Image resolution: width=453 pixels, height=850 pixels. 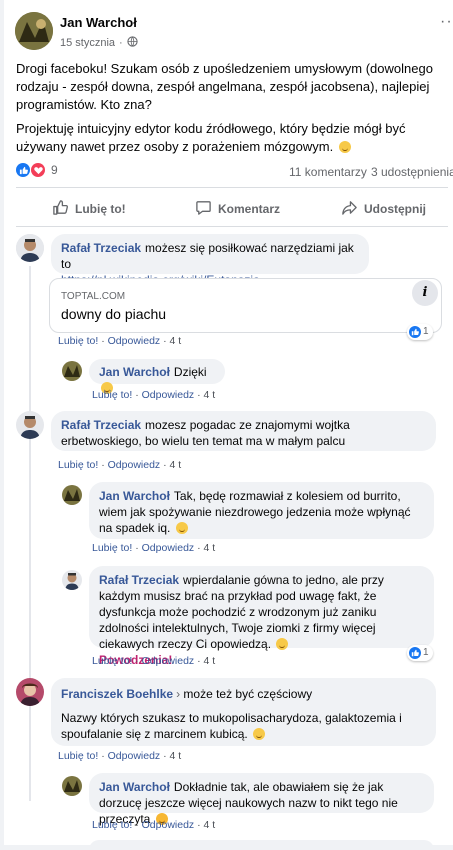 I want to click on shares-count: 3 udostępnienia, so click(x=412, y=172).